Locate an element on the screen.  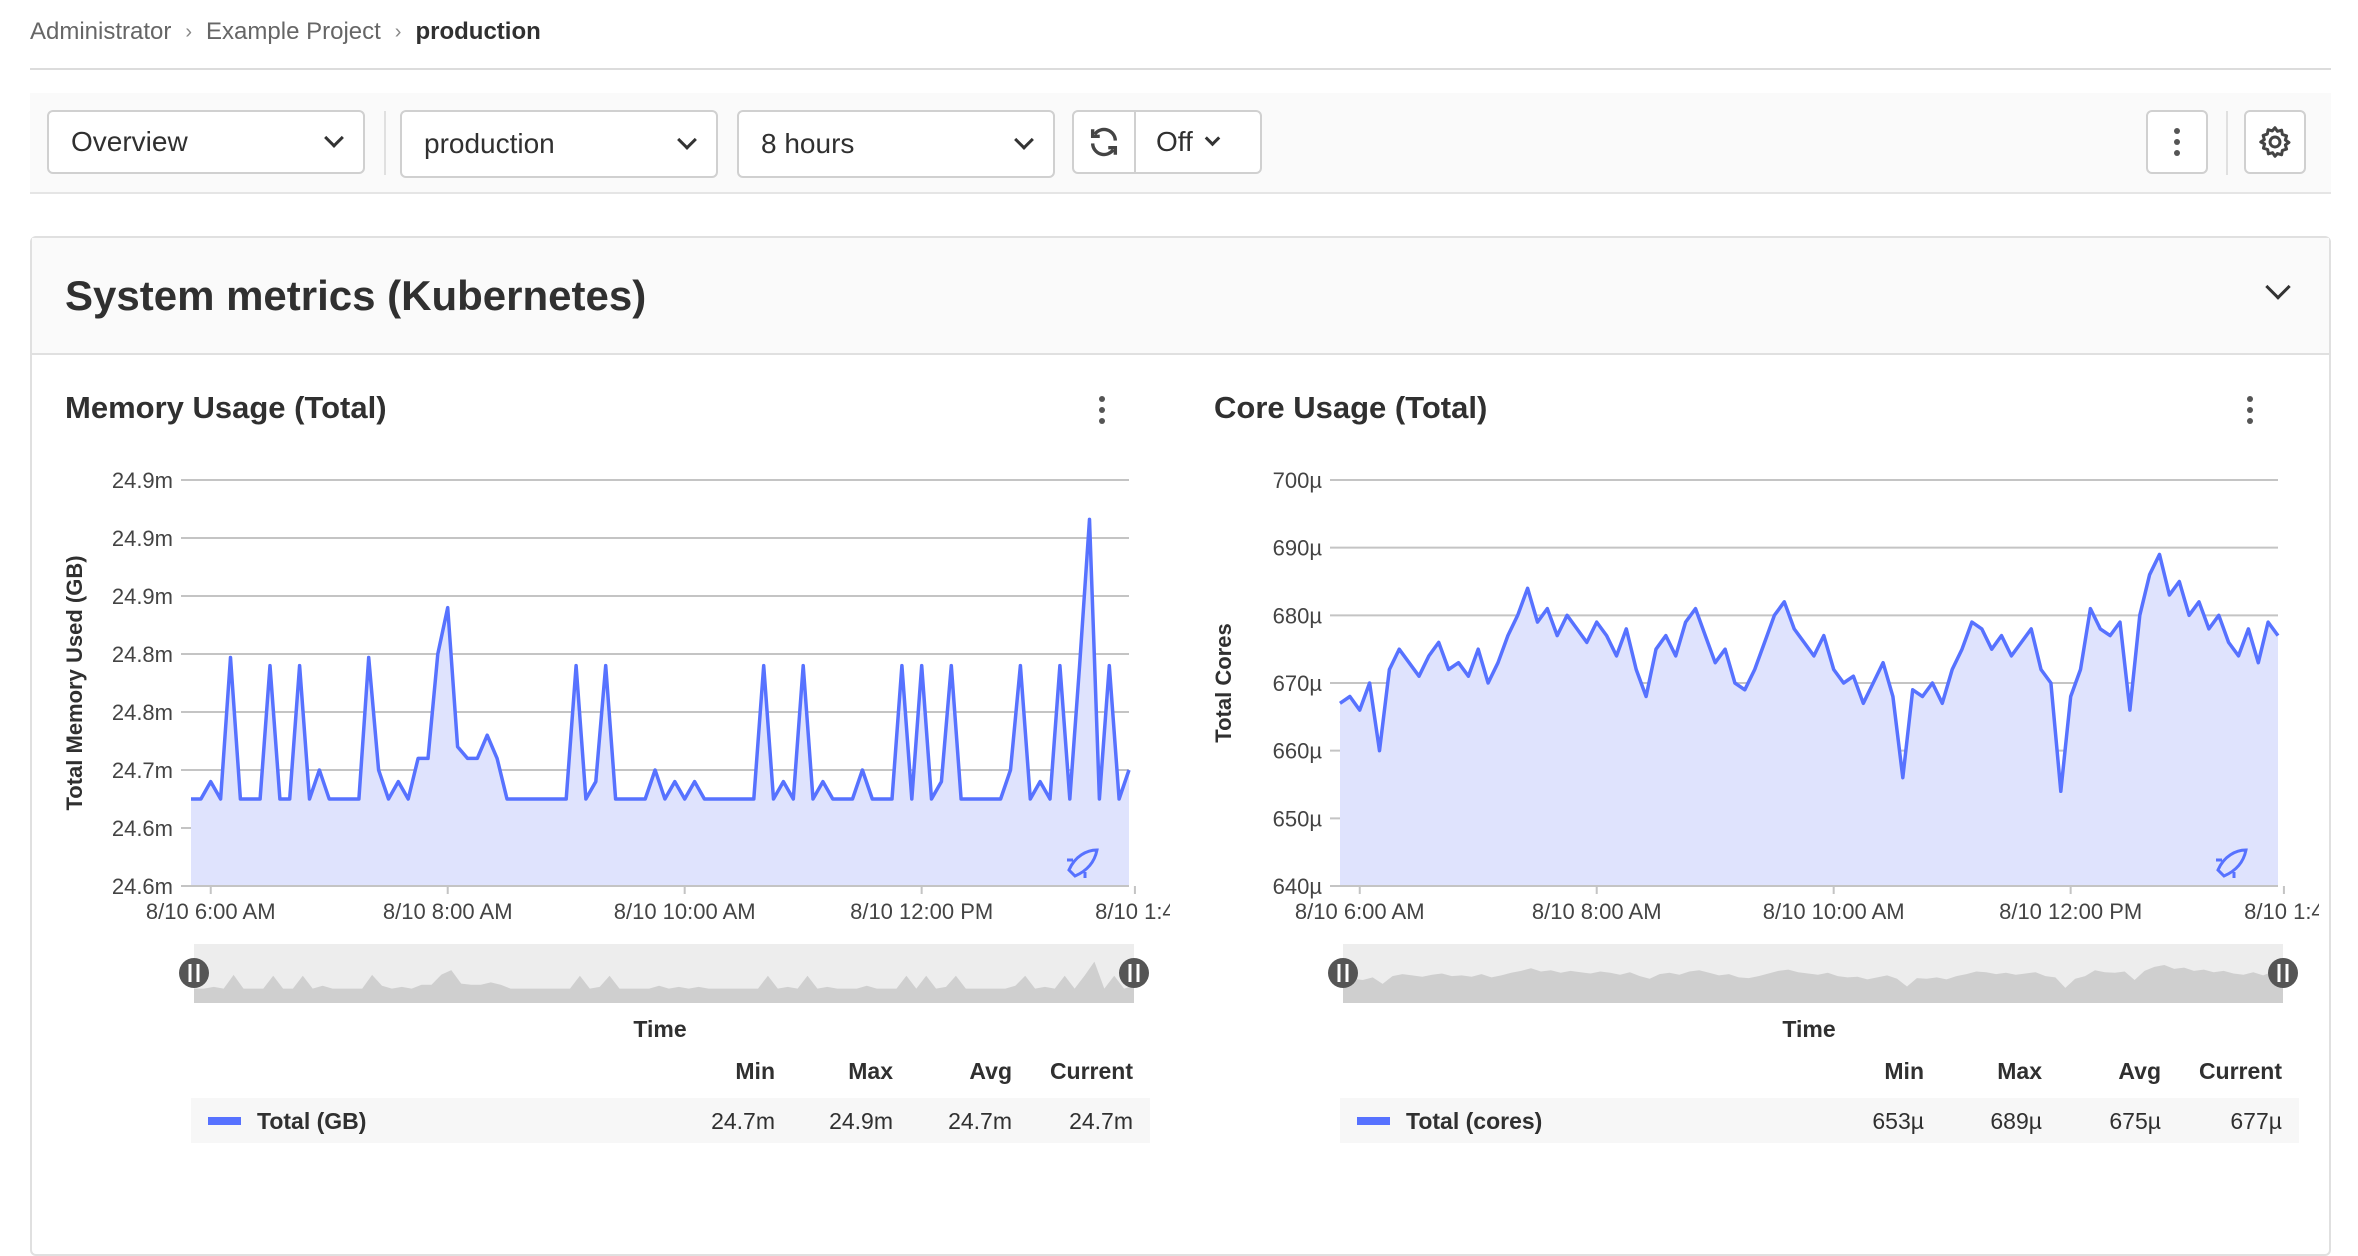
refresh-icon is located at coordinates (1104, 142).